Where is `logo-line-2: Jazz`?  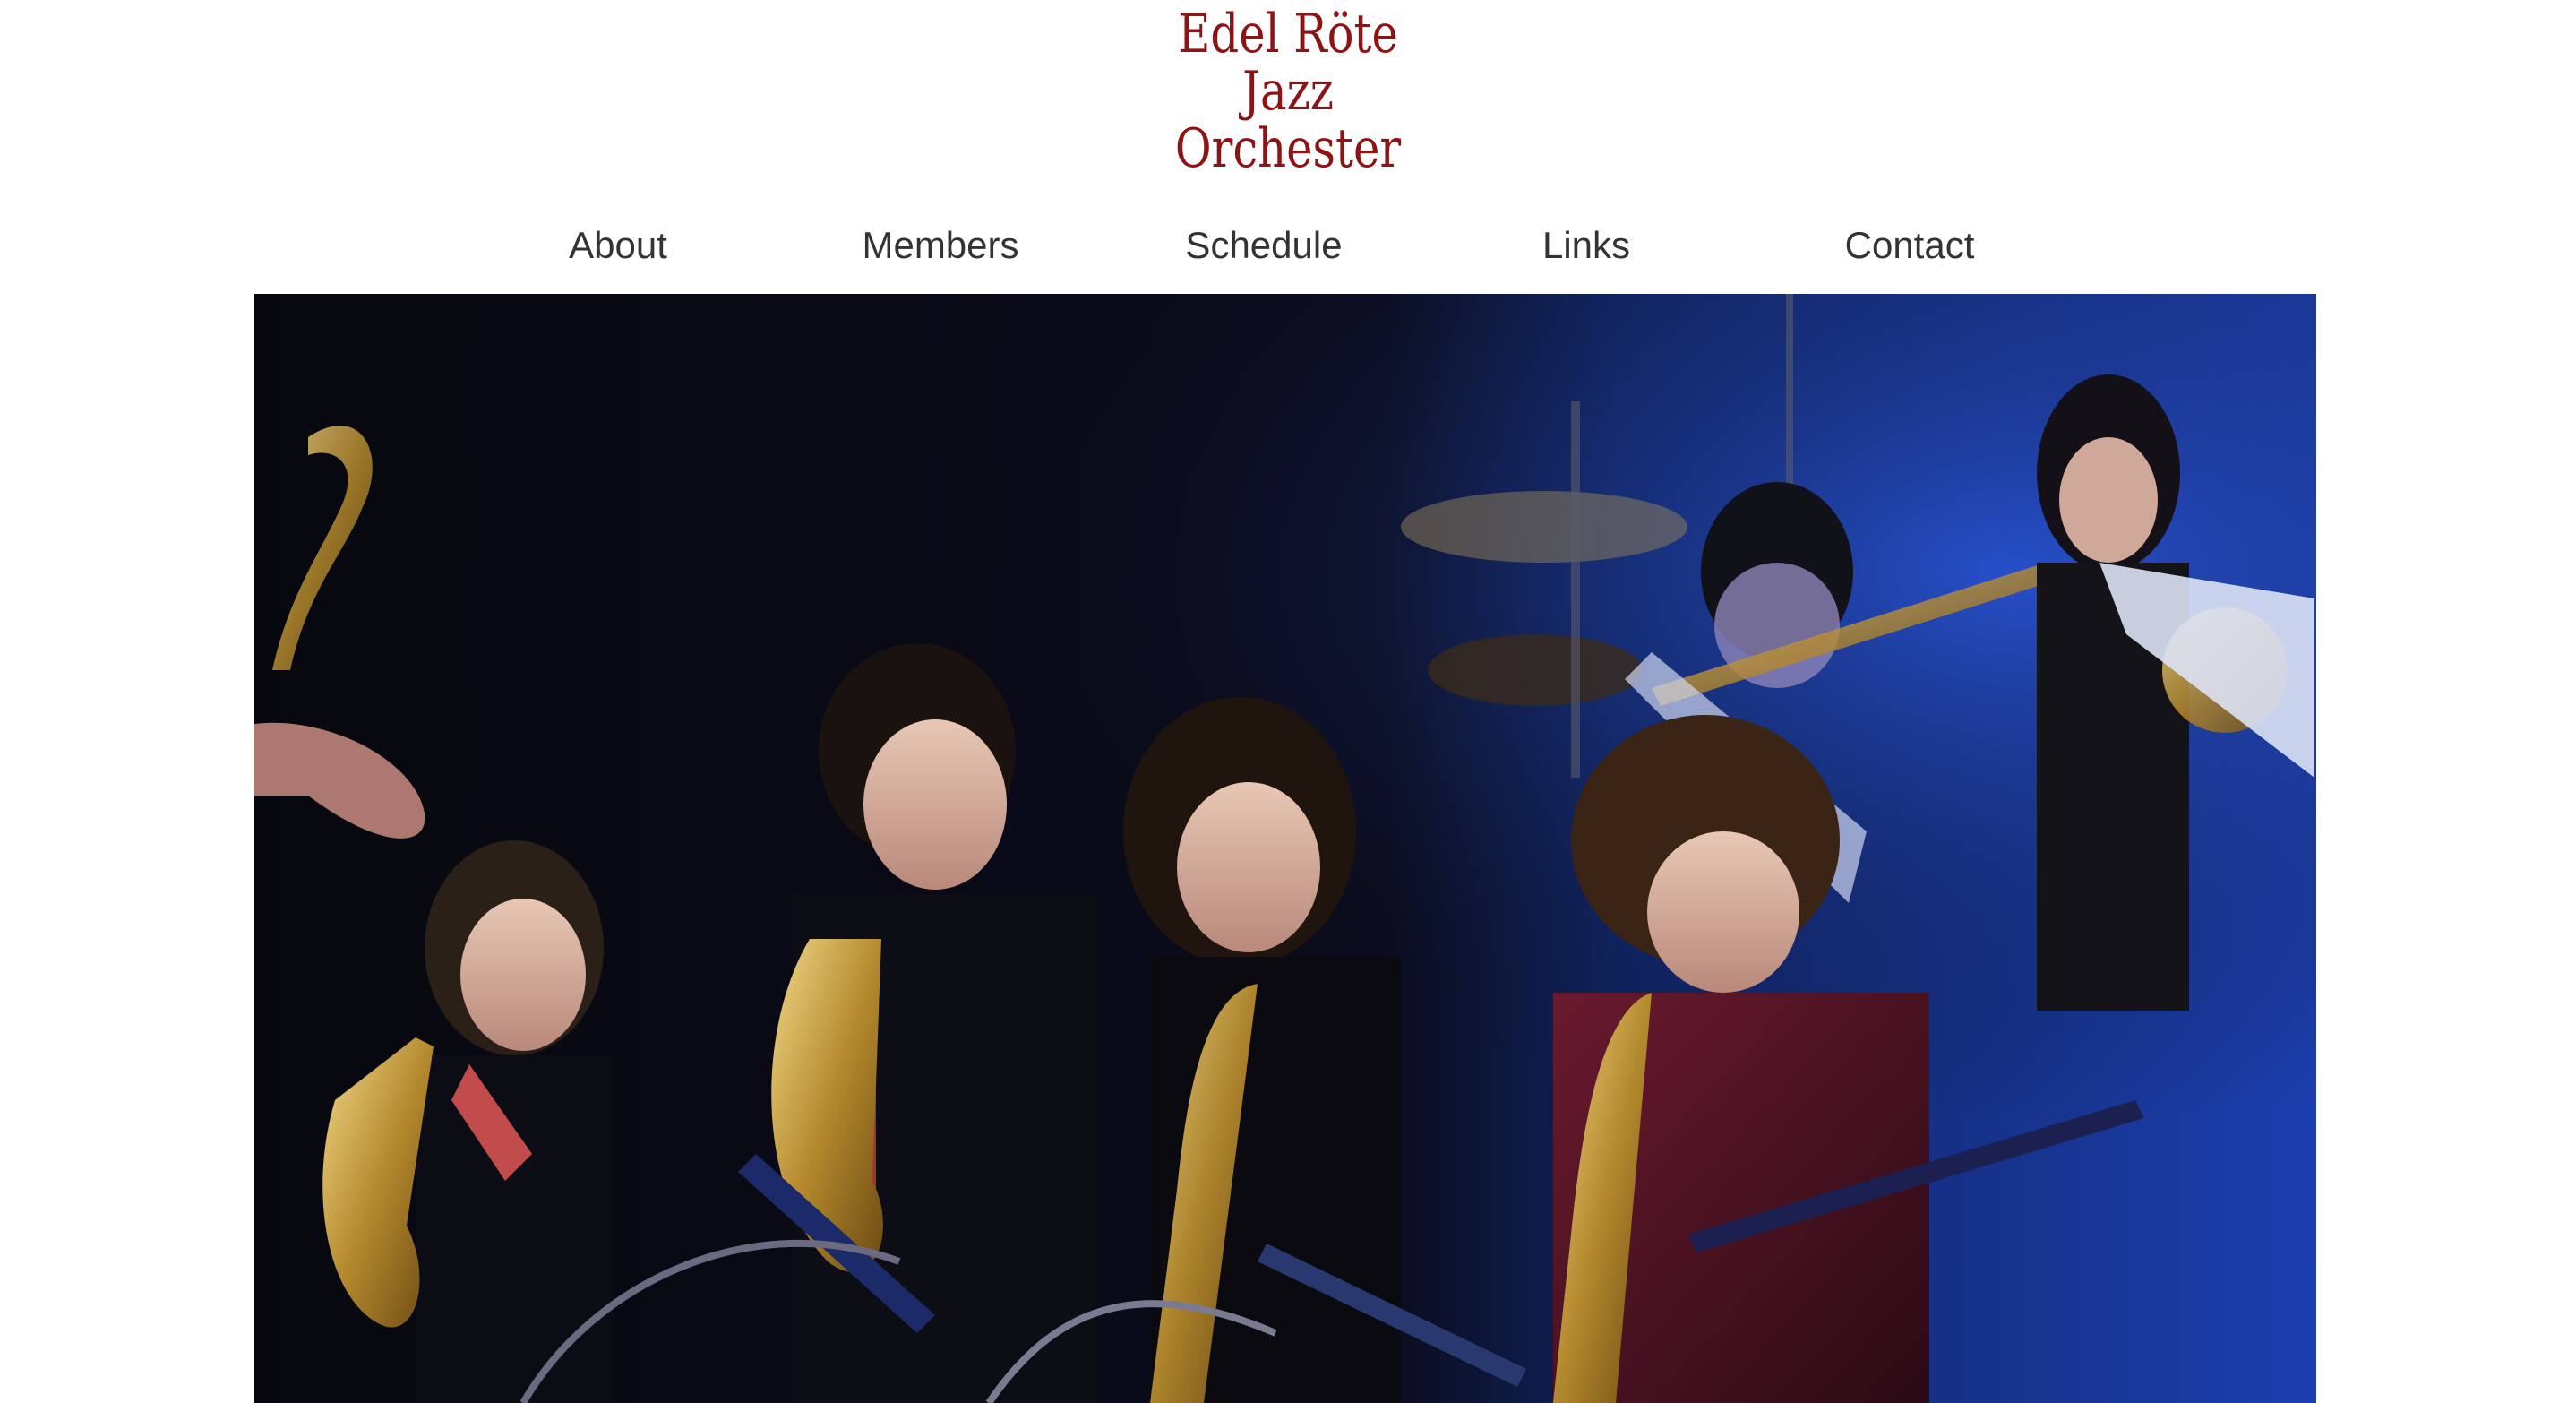
logo-line-2: Jazz is located at coordinates (1288, 91).